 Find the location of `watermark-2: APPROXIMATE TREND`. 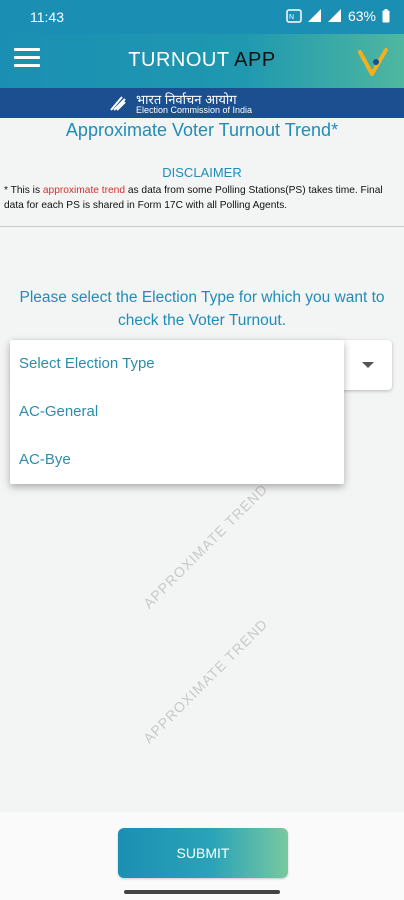

watermark-2: APPROXIMATE TREND is located at coordinates (205, 681).